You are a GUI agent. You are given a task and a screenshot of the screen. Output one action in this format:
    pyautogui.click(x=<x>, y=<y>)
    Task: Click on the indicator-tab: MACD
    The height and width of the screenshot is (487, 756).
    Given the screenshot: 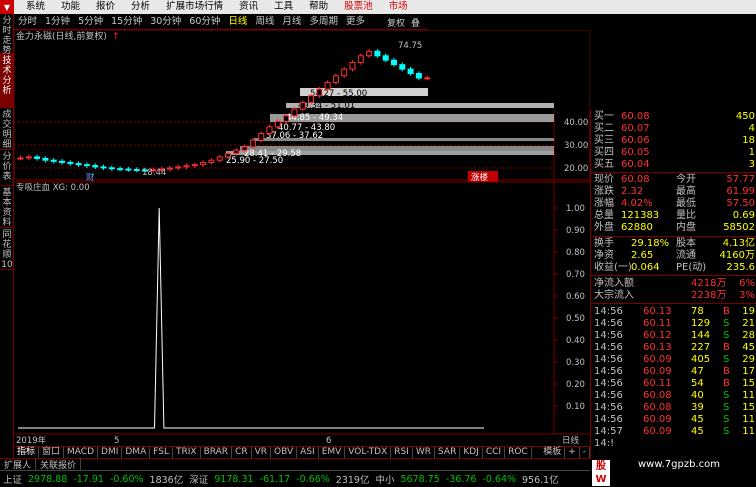 What is the action you would take?
    pyautogui.click(x=81, y=452)
    